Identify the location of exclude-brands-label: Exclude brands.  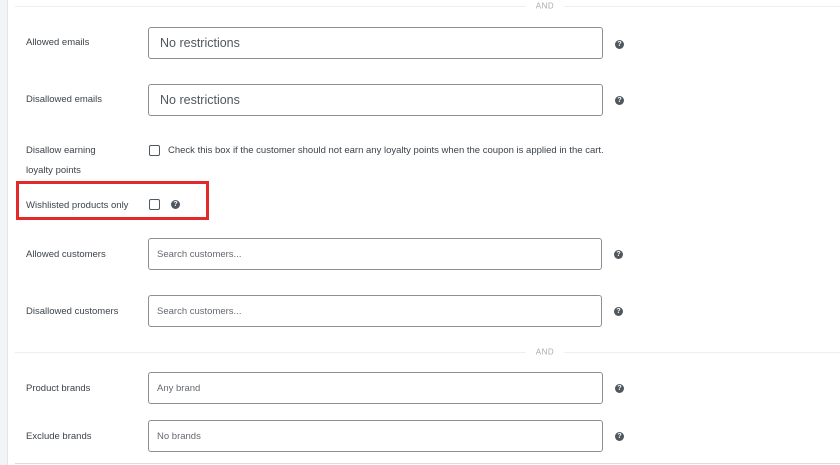
(59, 436).